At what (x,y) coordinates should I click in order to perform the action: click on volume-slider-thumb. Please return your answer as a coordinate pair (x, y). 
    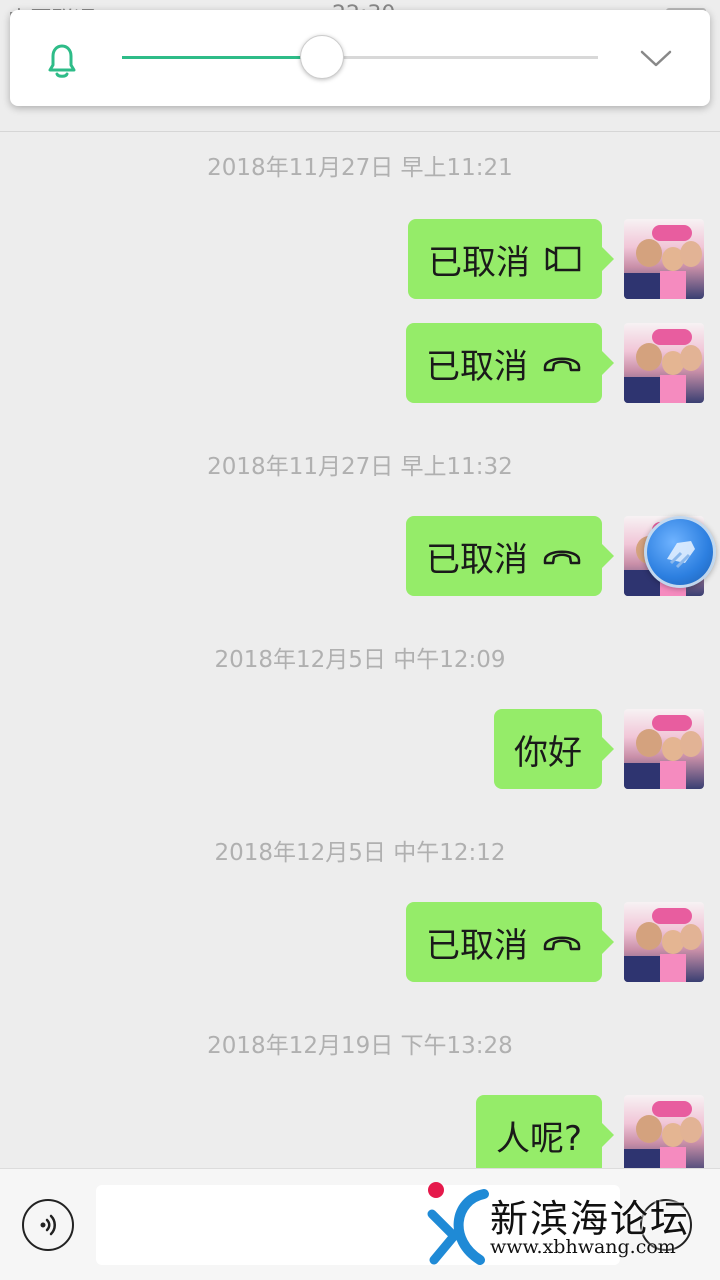
    Looking at the image, I should click on (321, 57).